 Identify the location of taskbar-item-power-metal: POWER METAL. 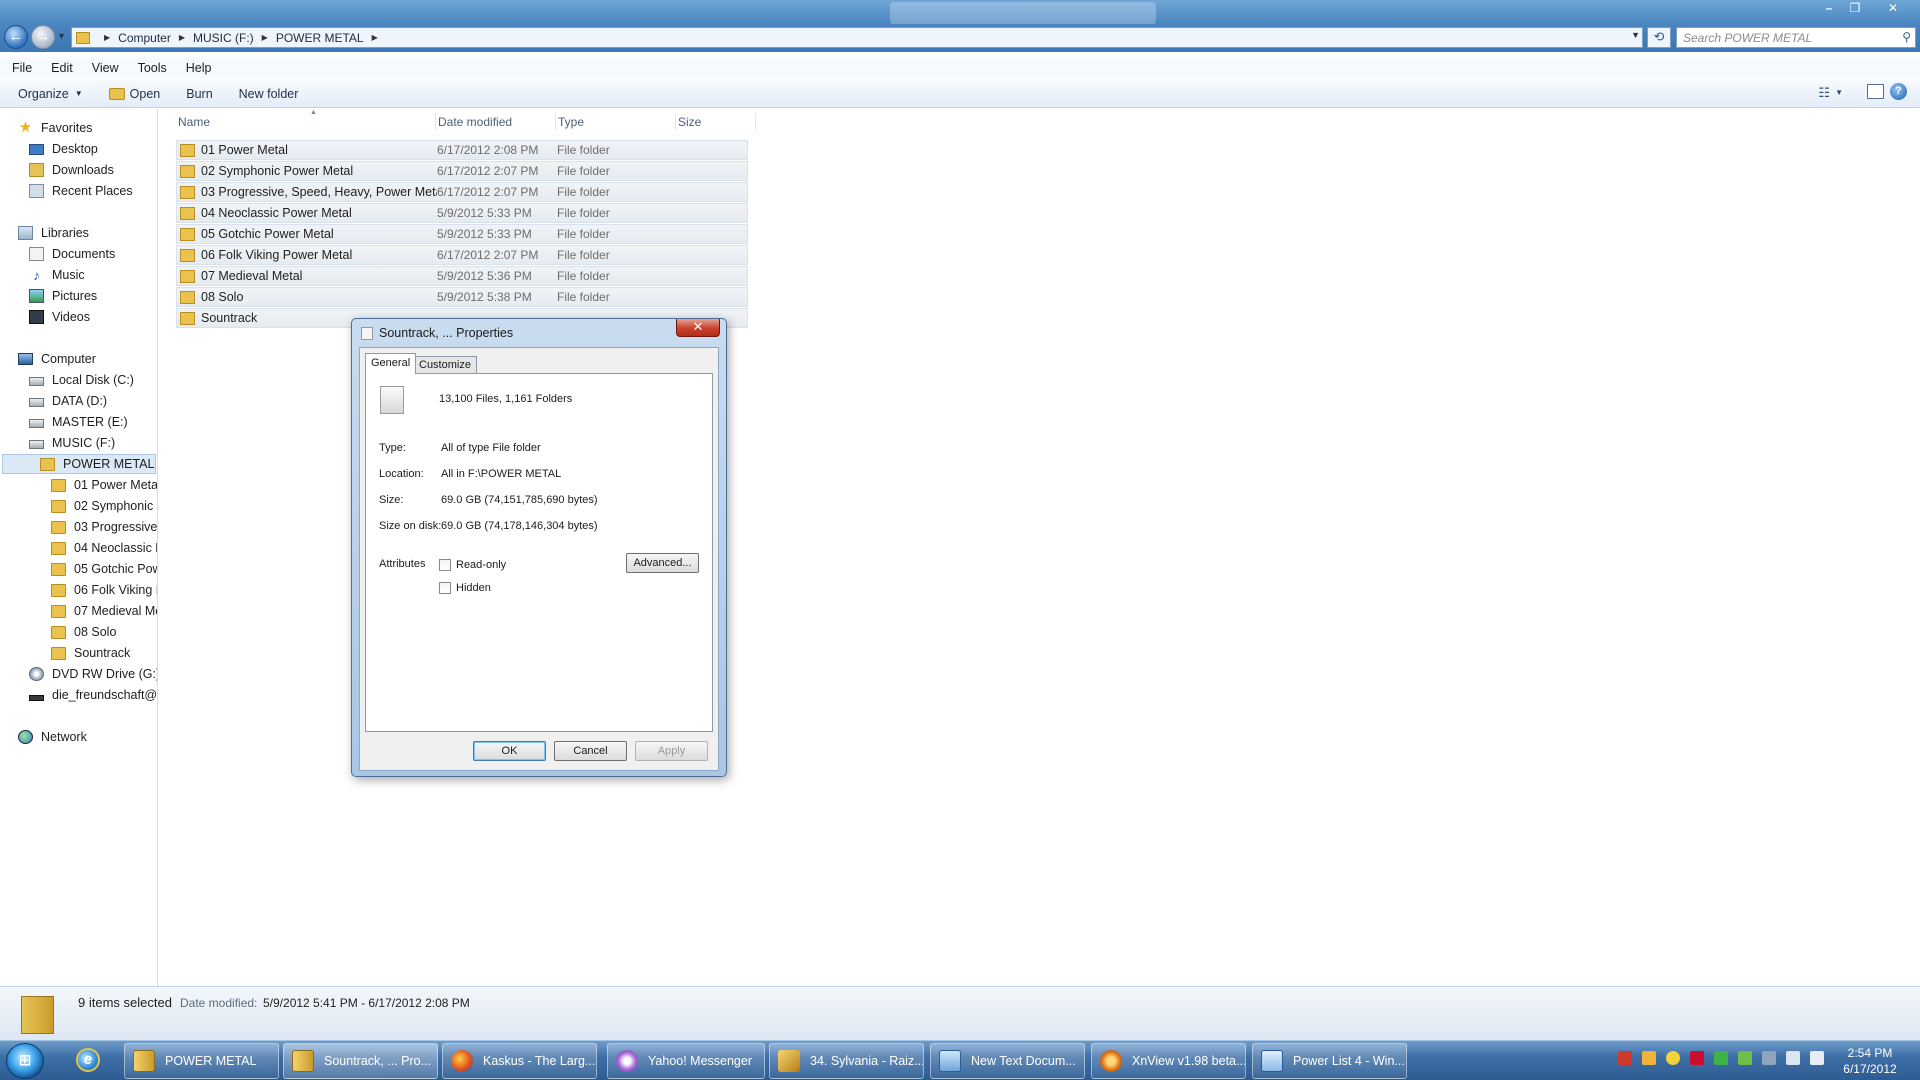
(201, 1061).